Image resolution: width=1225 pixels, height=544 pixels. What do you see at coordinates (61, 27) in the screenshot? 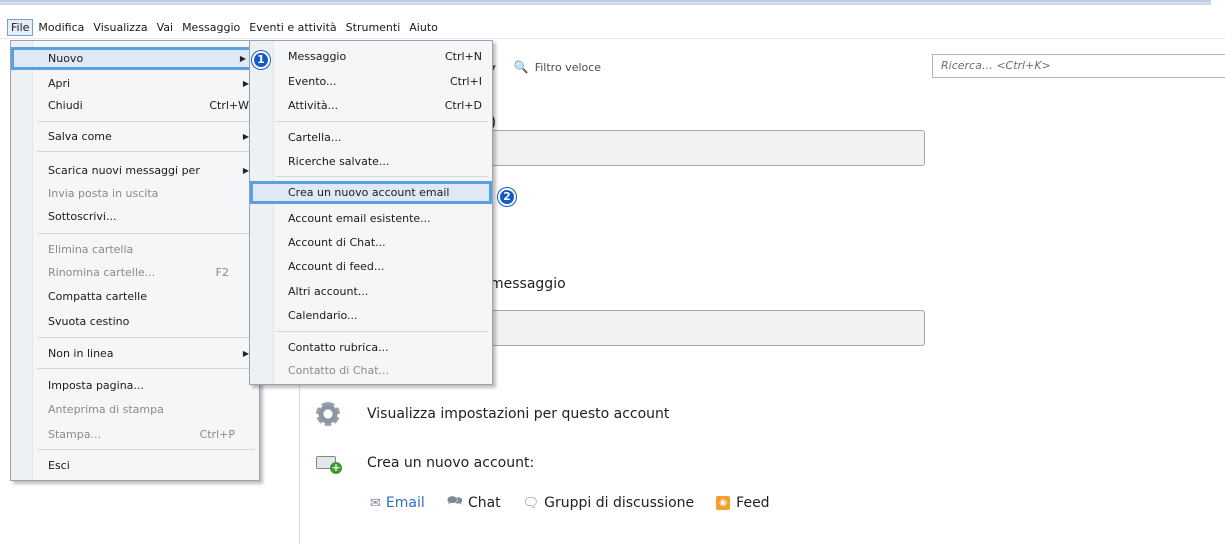
I see `menu-modifica: Modifica` at bounding box center [61, 27].